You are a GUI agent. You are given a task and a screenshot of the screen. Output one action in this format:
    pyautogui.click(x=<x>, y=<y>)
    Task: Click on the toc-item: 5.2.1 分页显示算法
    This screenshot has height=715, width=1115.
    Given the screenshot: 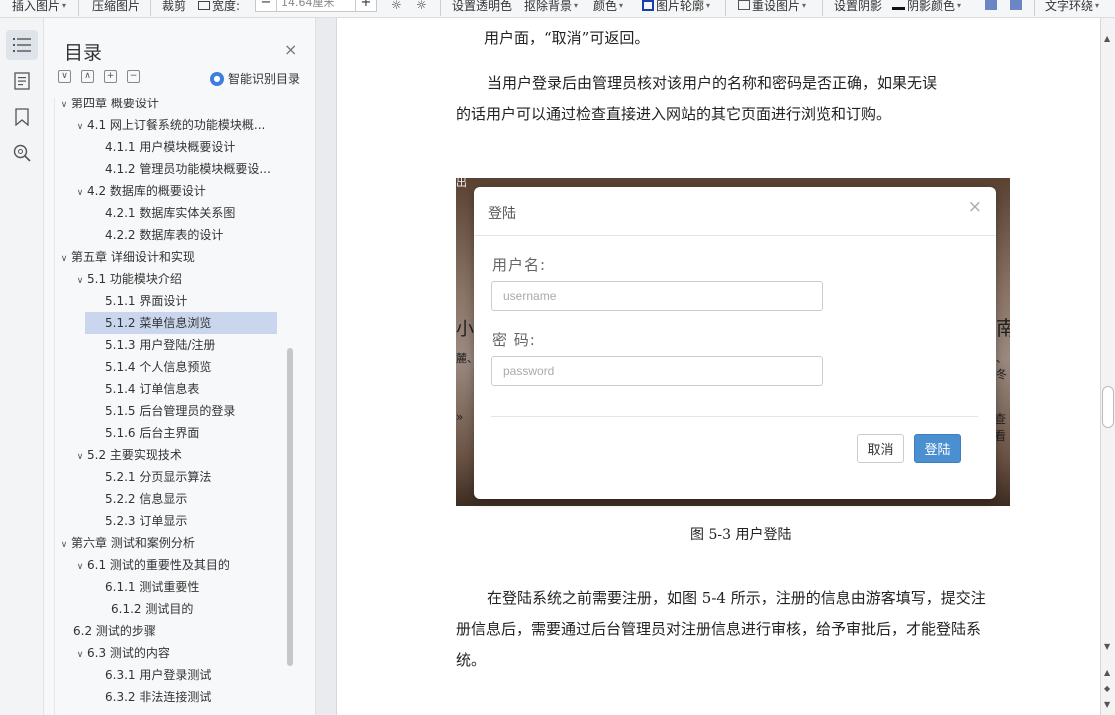 What is the action you would take?
    pyautogui.click(x=181, y=477)
    